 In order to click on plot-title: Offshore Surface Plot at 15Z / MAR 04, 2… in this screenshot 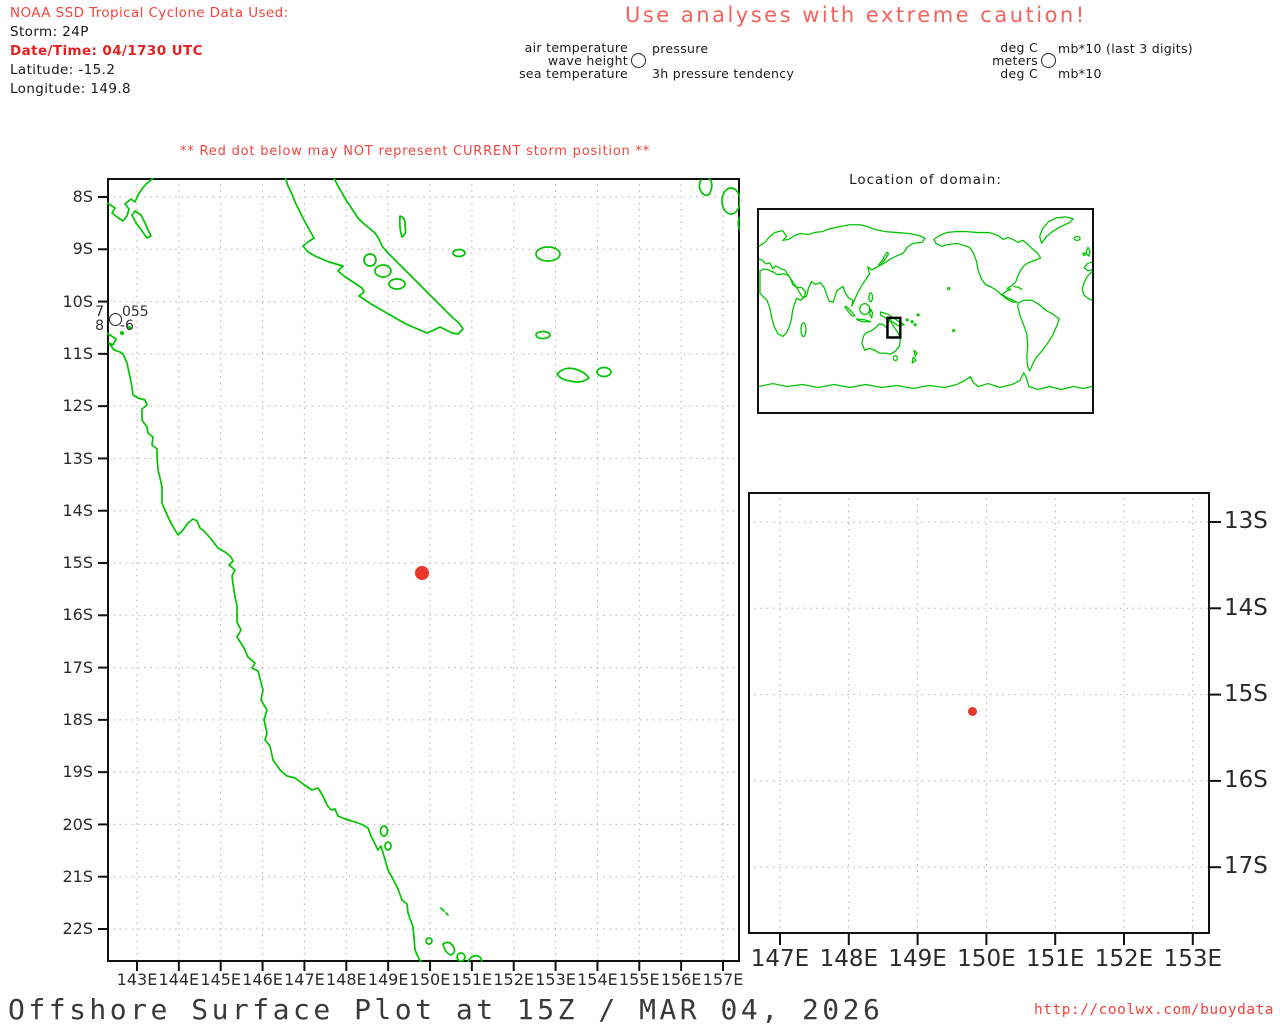, I will do `click(446, 1008)`.